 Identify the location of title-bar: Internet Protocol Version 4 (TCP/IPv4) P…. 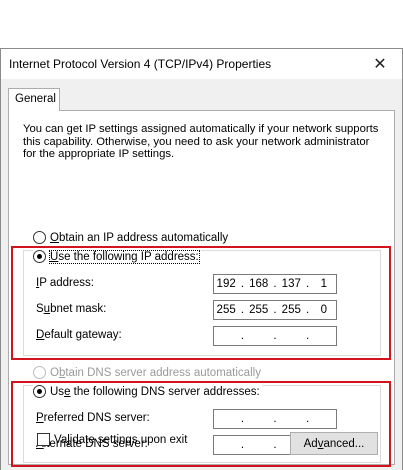
(201, 64).